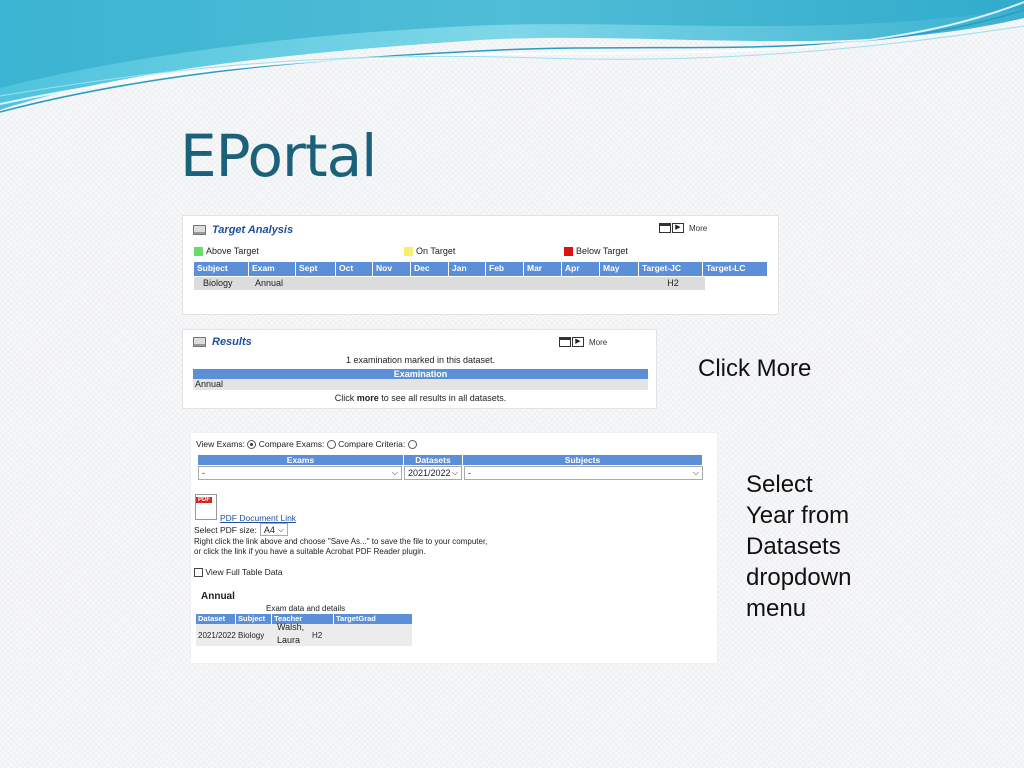 The image size is (1024, 768). I want to click on legend-label: On Target, so click(436, 251).